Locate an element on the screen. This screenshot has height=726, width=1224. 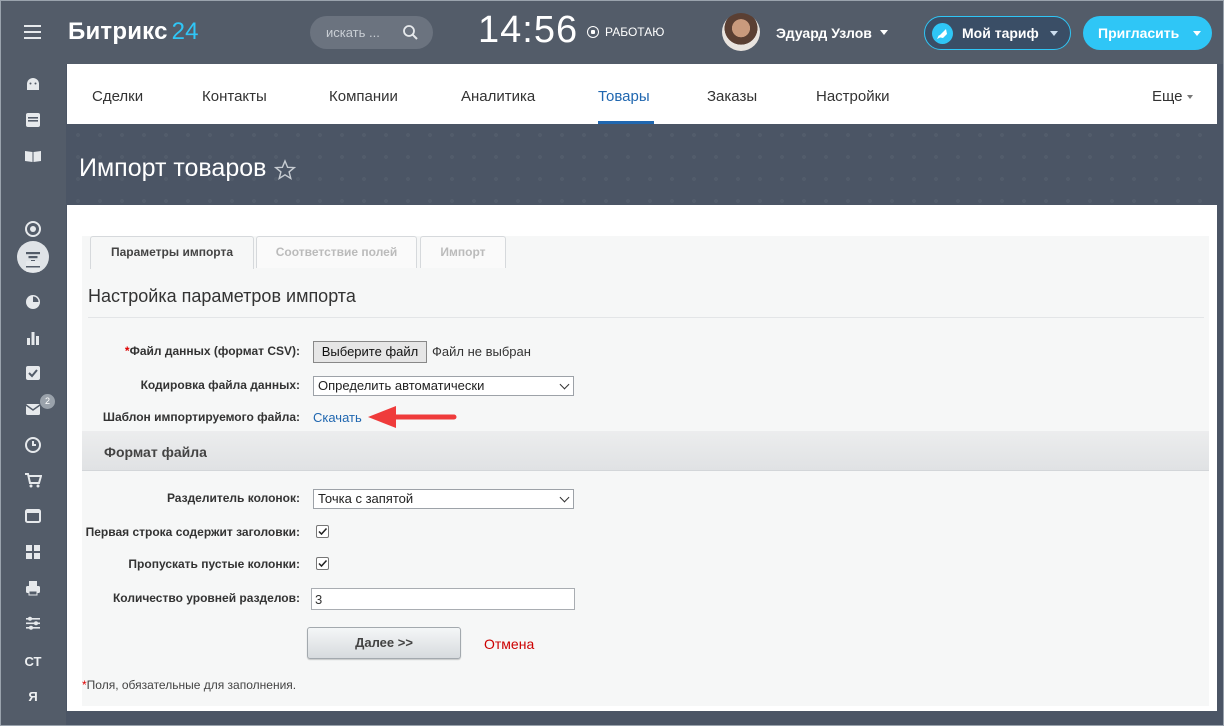
separator-value: Точка с запятой is located at coordinates (366, 498).